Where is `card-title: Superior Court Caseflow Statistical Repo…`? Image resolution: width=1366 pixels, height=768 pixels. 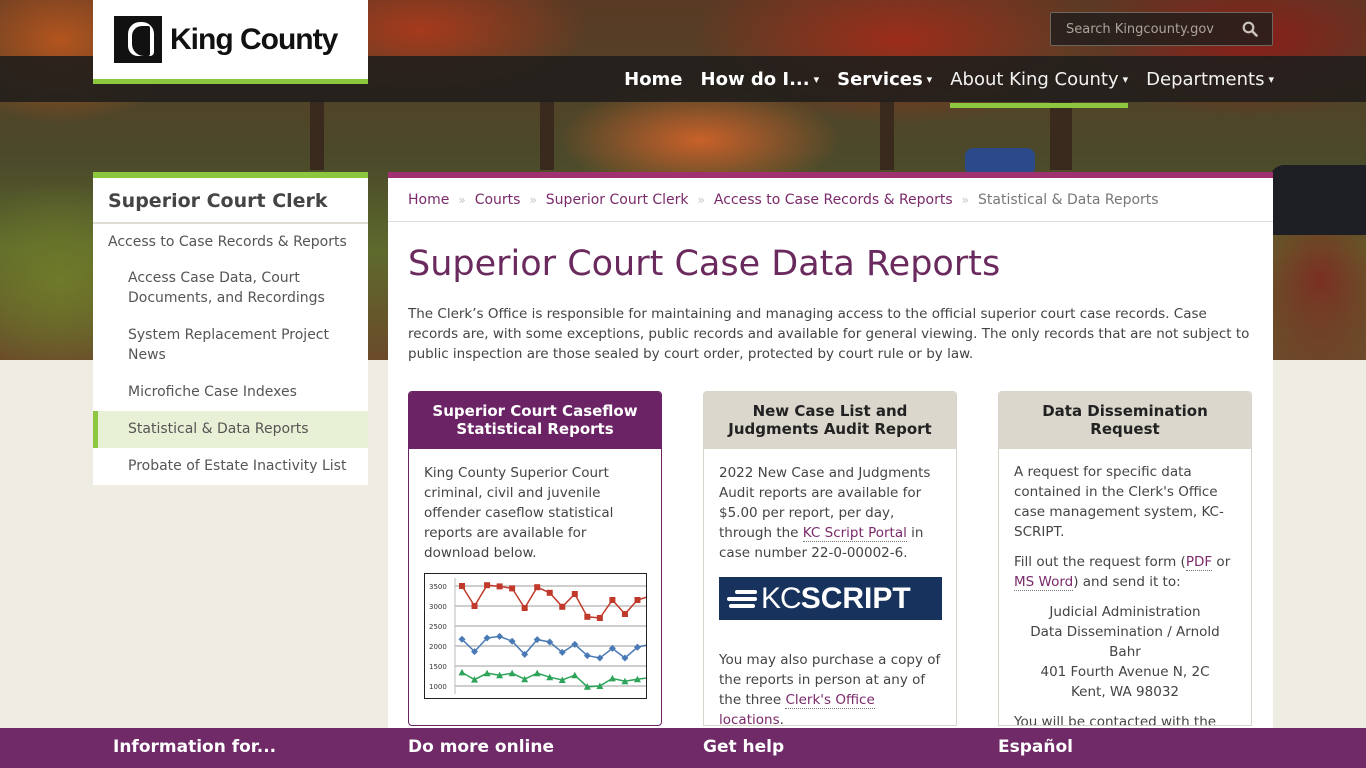
card-title: Superior Court Caseflow Statistical Repo… is located at coordinates (535, 420).